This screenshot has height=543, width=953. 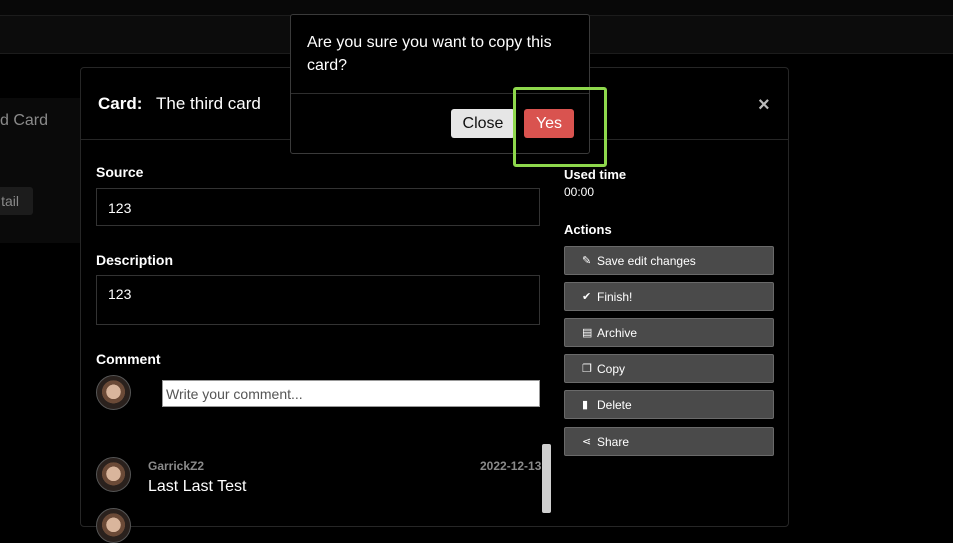 I want to click on used-time-value: 00:00, so click(x=579, y=192).